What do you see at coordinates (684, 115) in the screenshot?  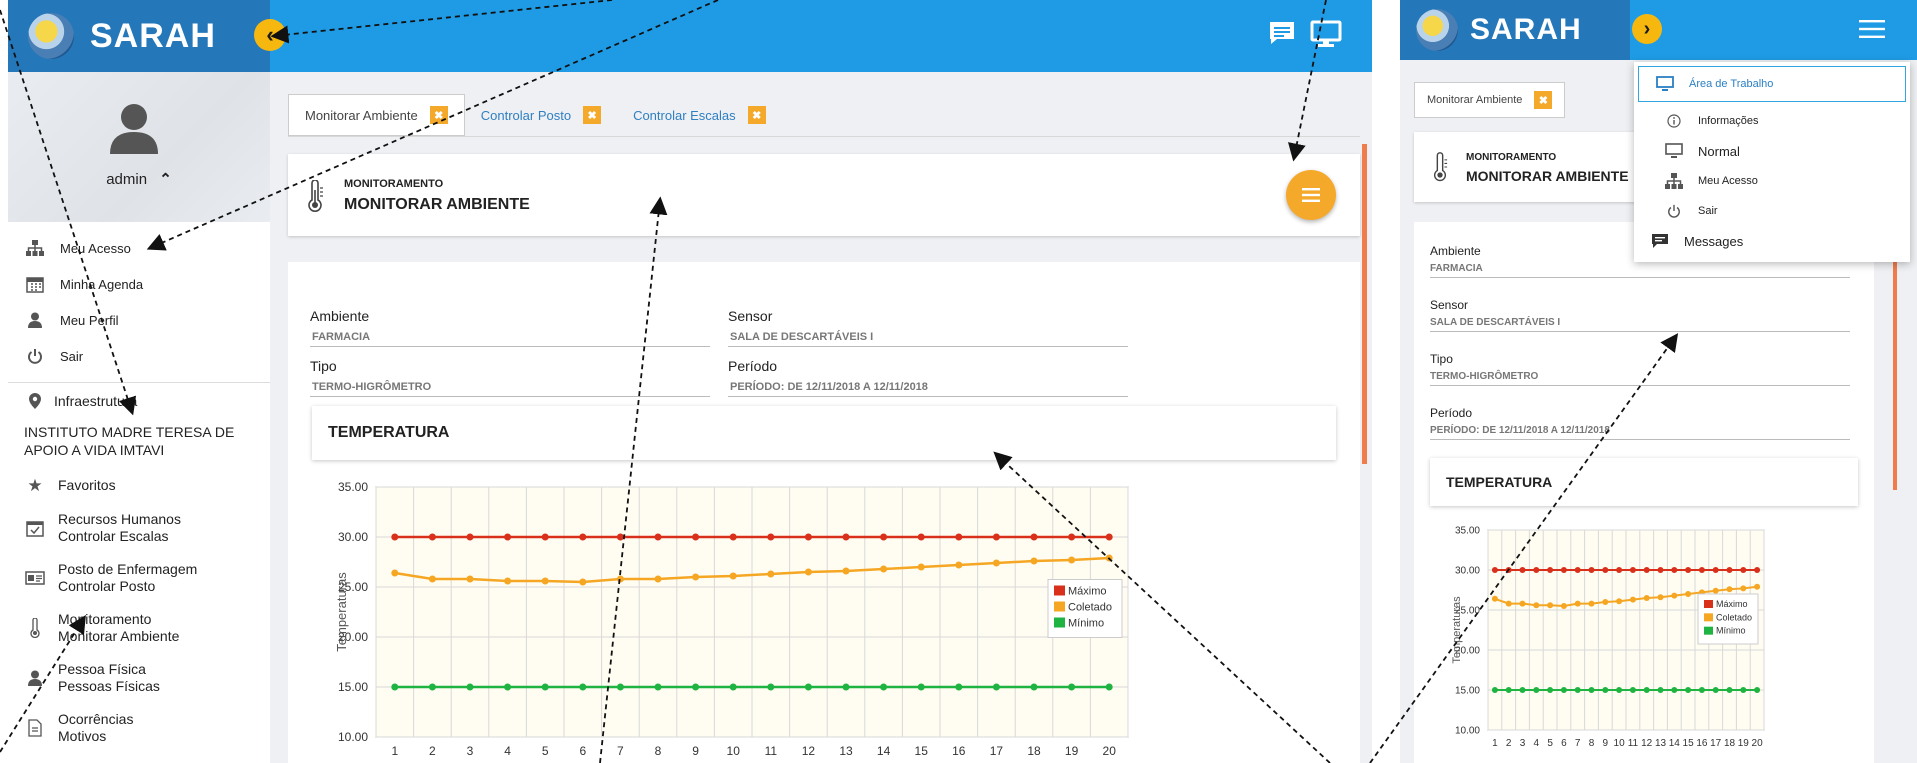 I see `tab-label: Controlar Escalas` at bounding box center [684, 115].